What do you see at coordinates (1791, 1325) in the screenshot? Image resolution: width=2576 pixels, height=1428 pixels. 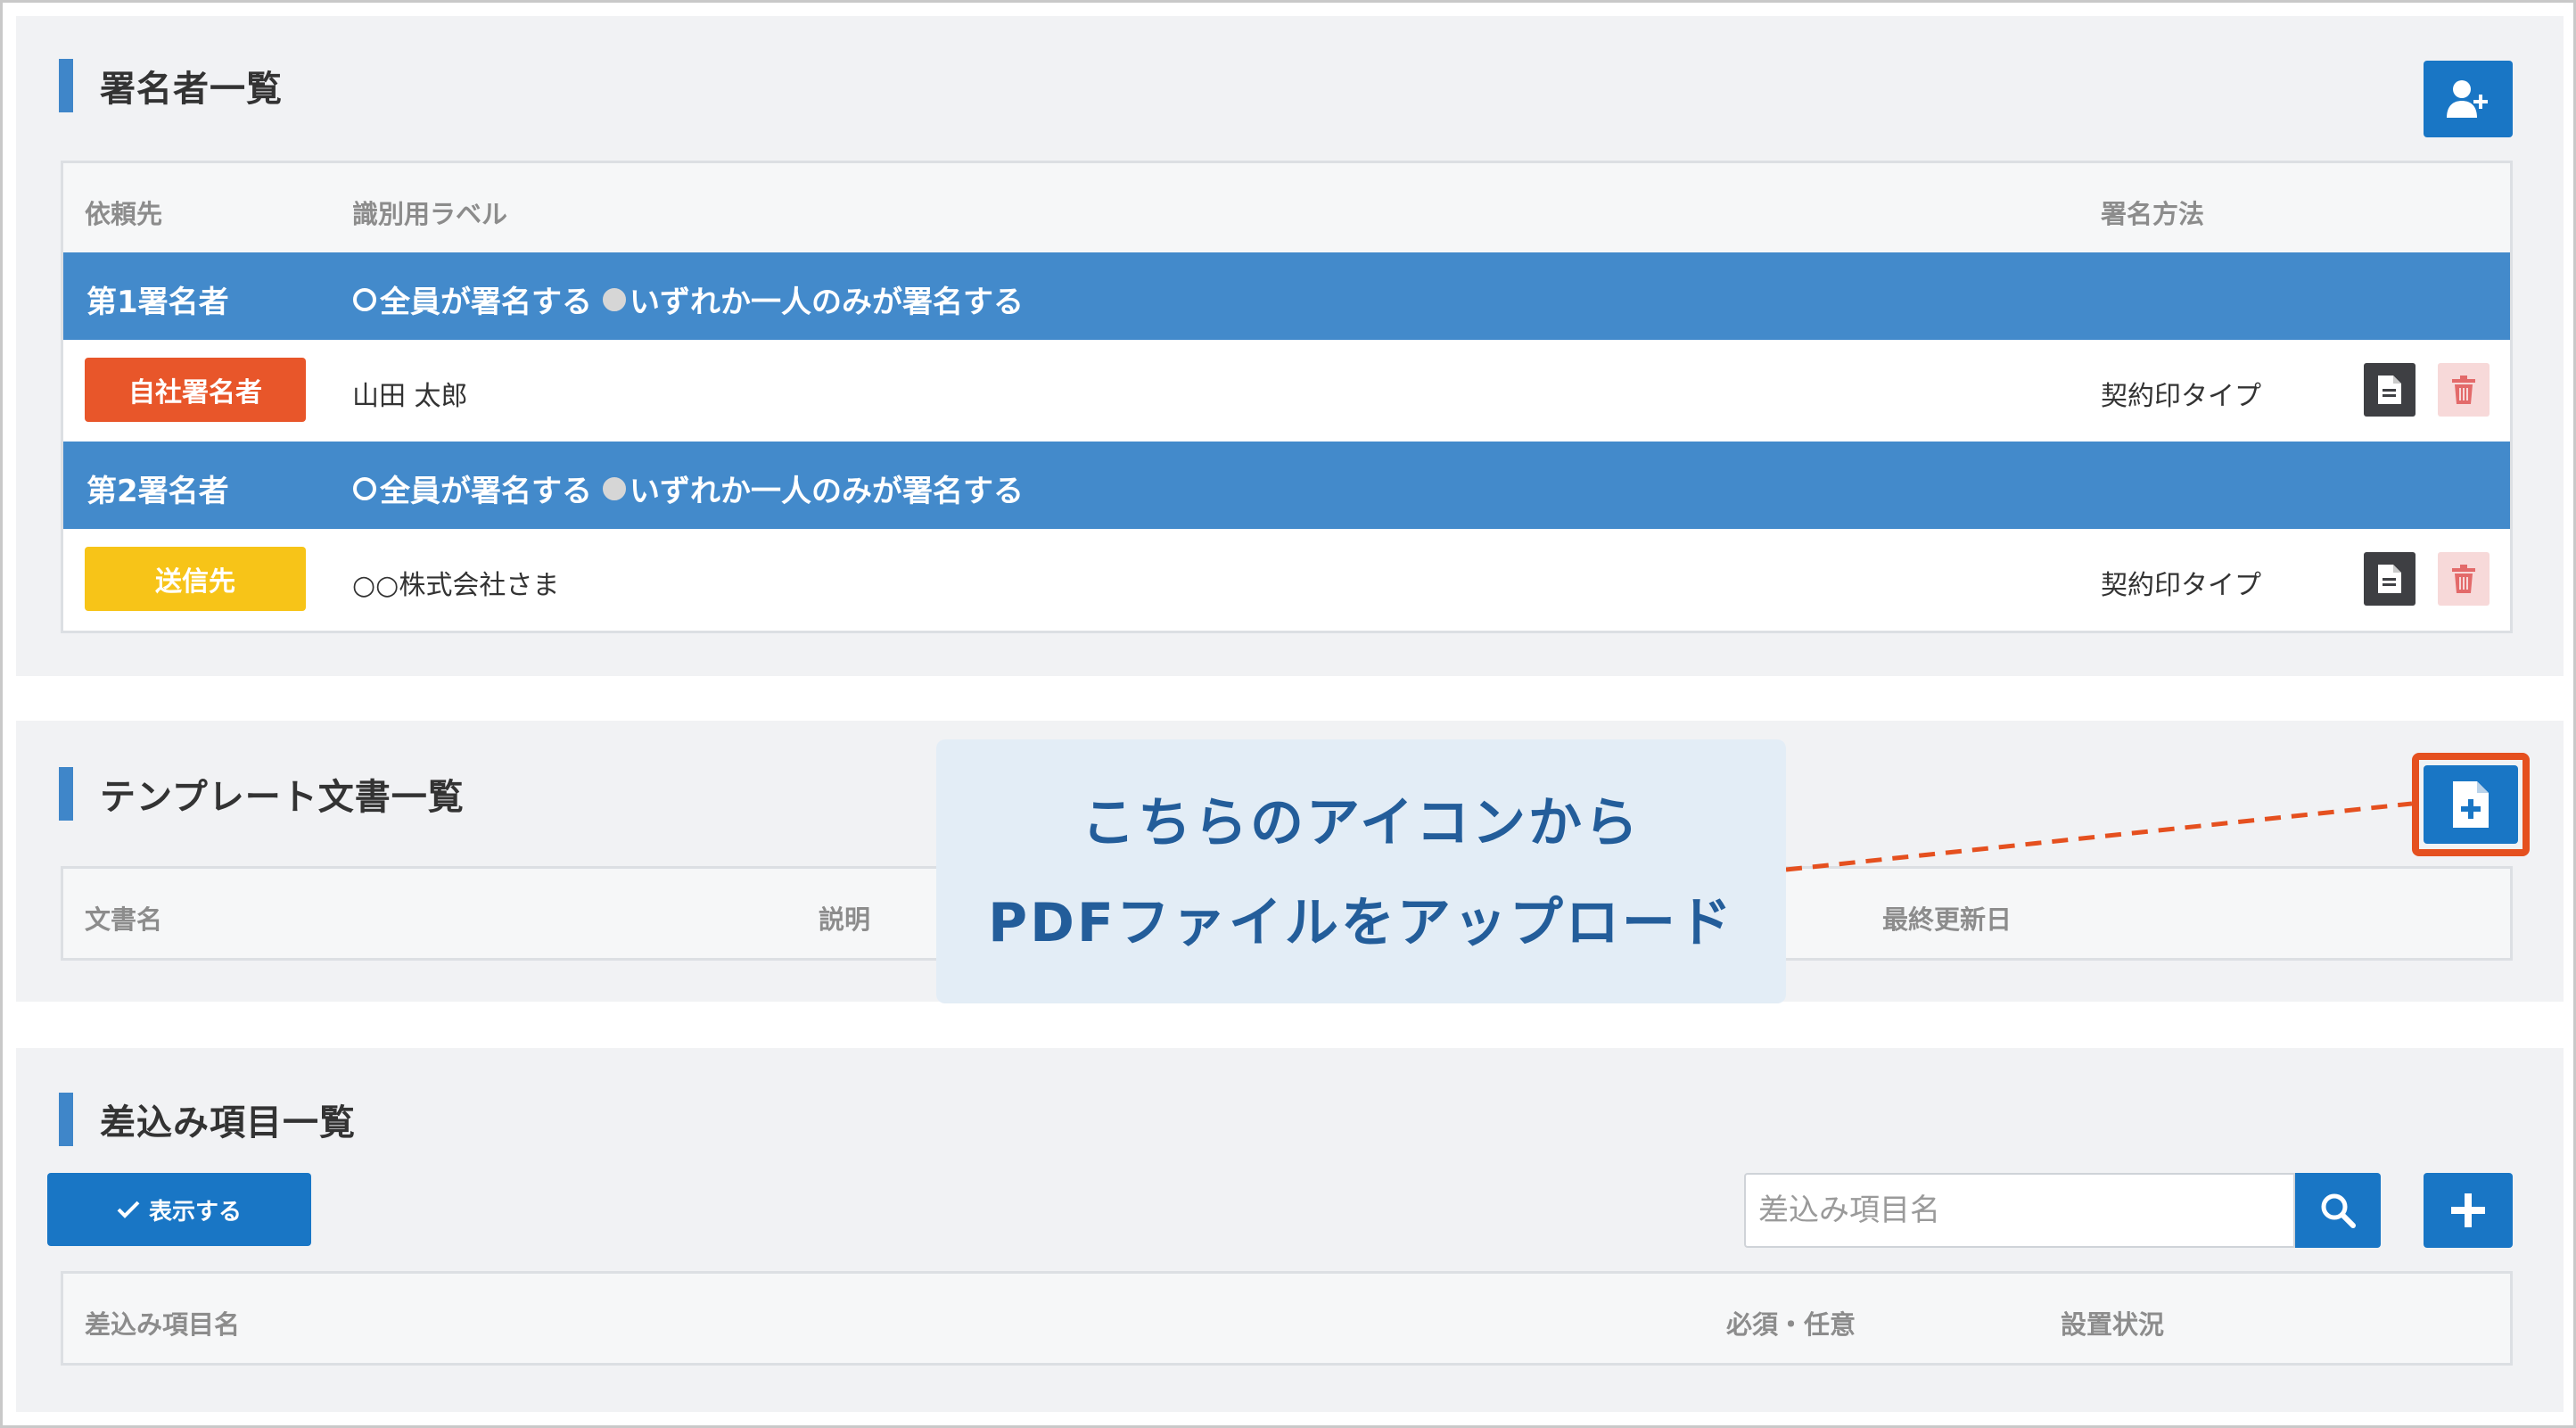 I see `col-required: 必須・任意` at bounding box center [1791, 1325].